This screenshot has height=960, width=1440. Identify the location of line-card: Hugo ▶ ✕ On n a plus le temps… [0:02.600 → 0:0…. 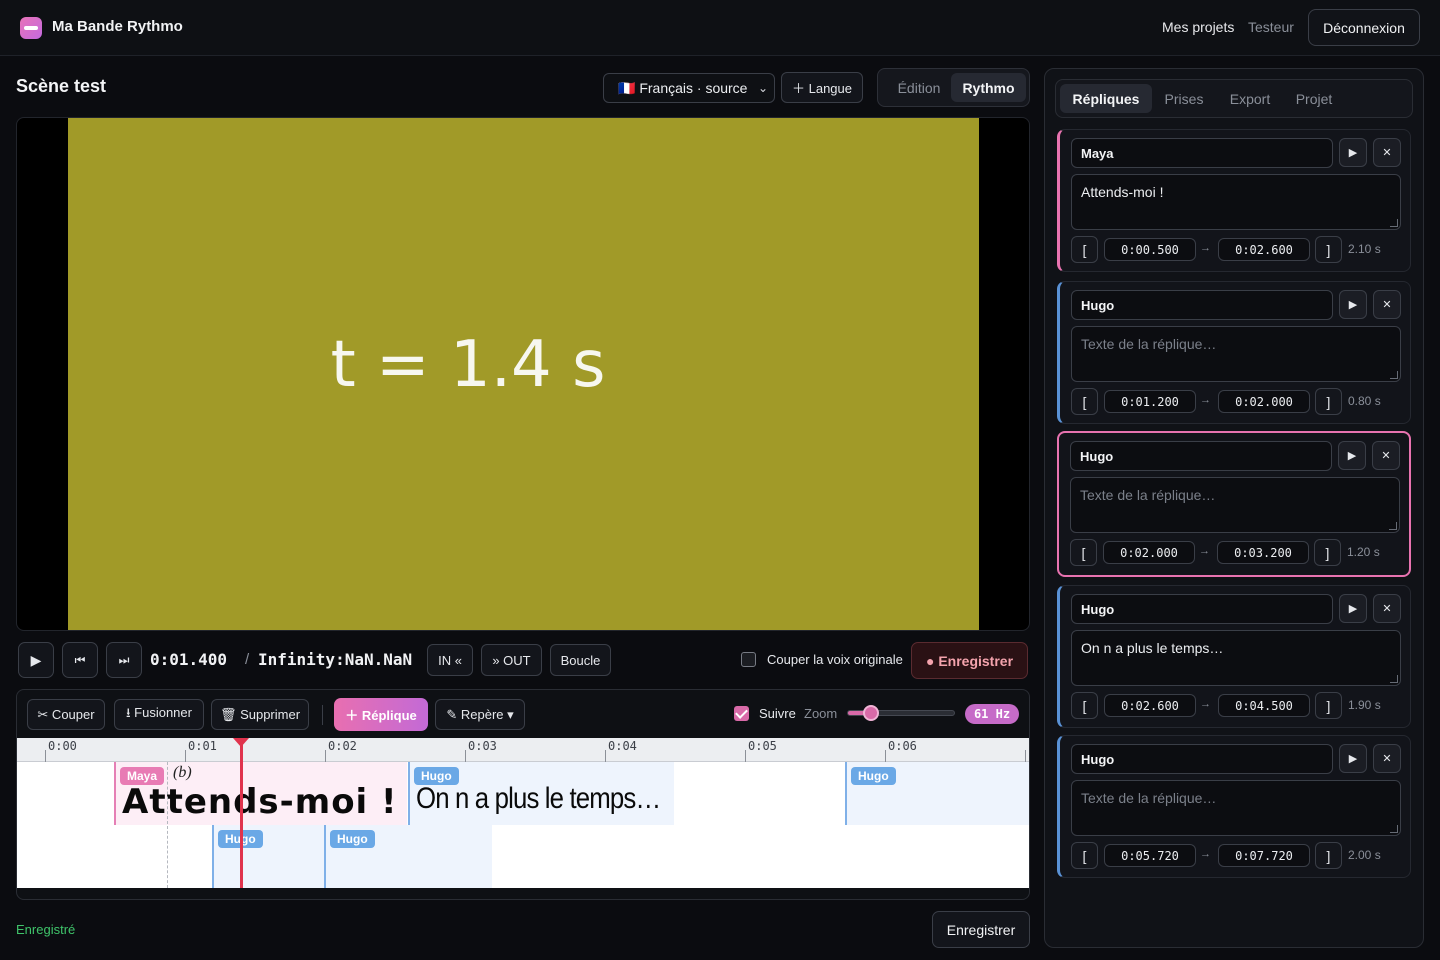
(1234, 656).